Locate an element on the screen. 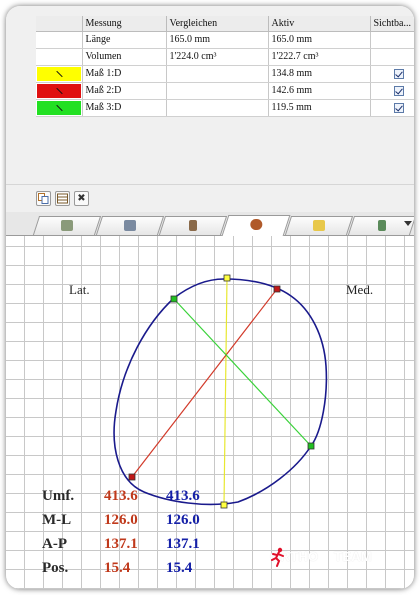 The height and width of the screenshot is (595, 420). column-header-measurement: Messung is located at coordinates (124, 24).